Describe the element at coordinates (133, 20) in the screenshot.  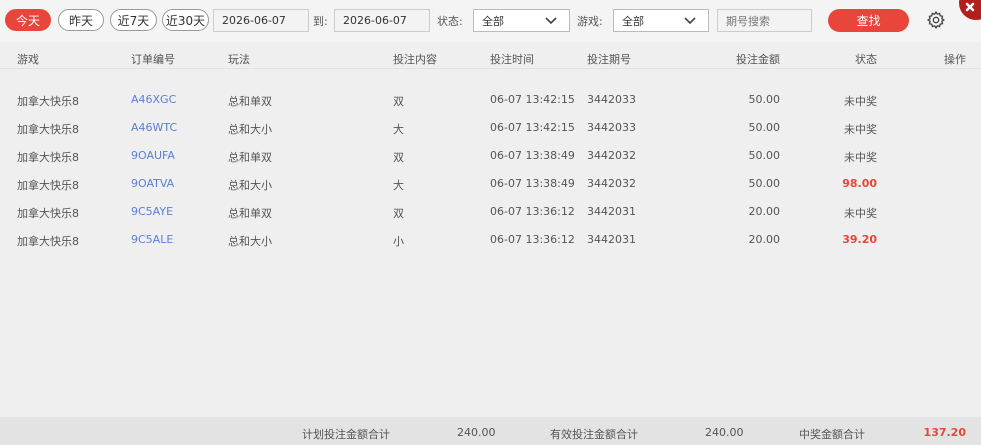
I see `range-7days-button: 近7天` at that location.